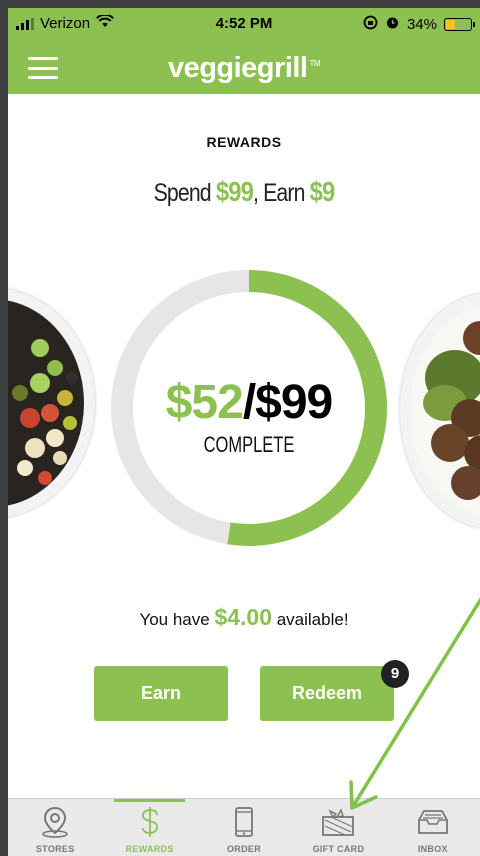 The image size is (480, 856). What do you see at coordinates (440, 410) in the screenshot?
I see `food-plate-right-image` at bounding box center [440, 410].